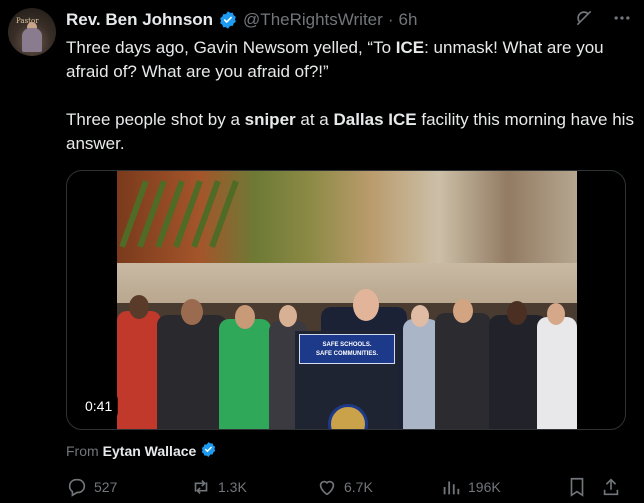  I want to click on action-bar: 527 1.3K 6.7K 196K, so click(351, 488).